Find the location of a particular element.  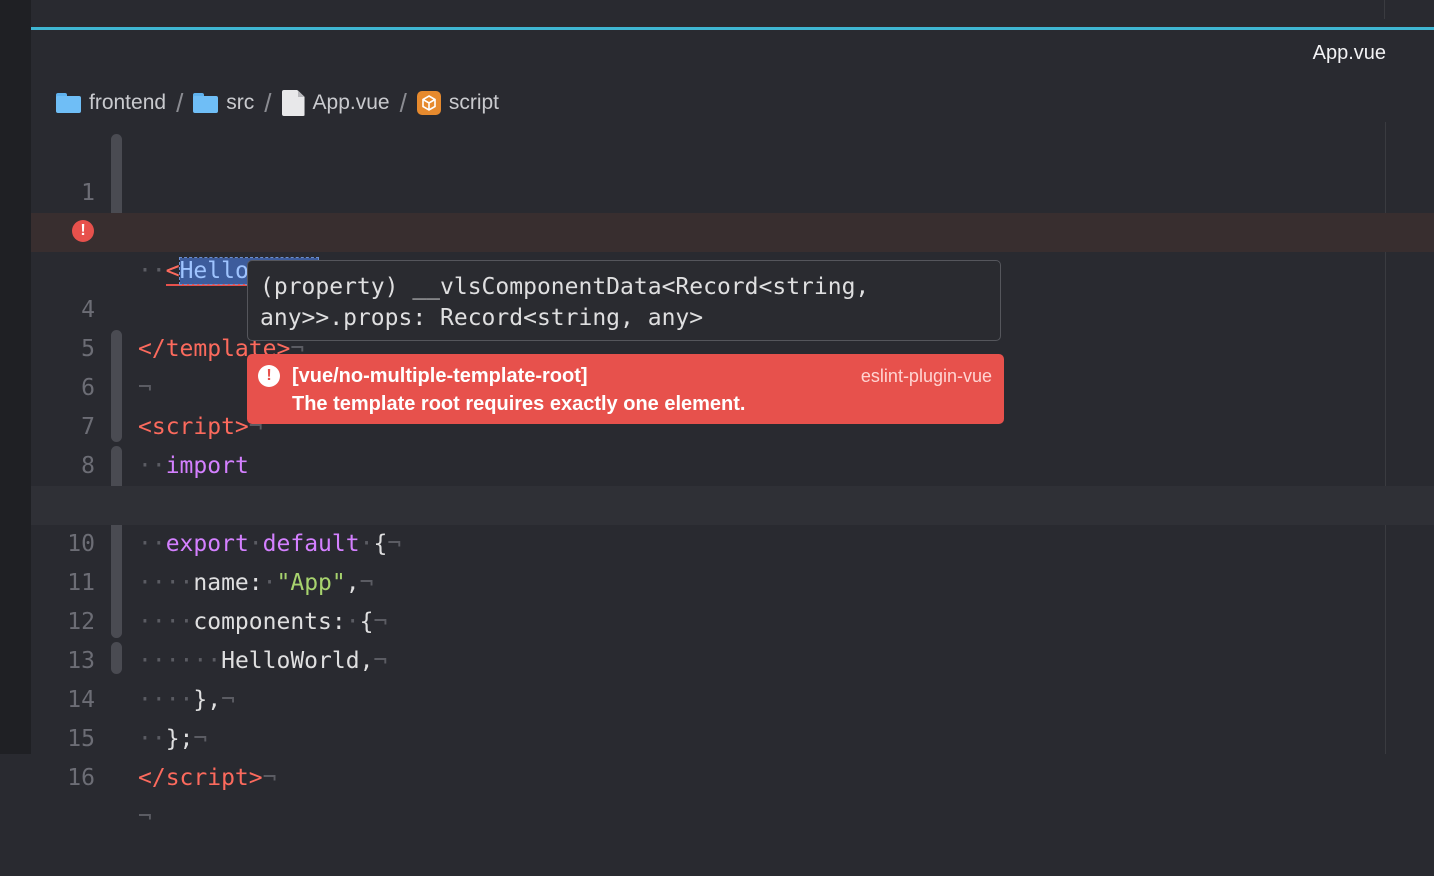

breadcrumb-label: App.vue is located at coordinates (351, 102).